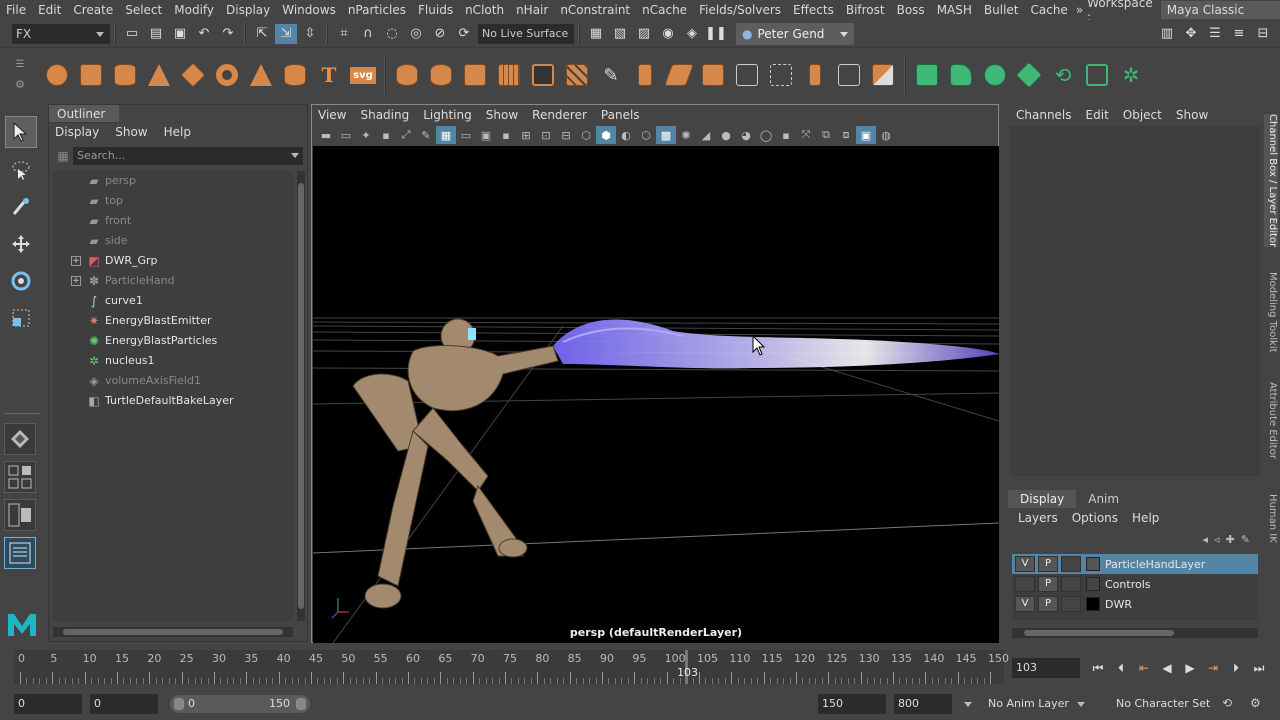  I want to click on live-surface-field: No Live Surface, so click(526, 33).